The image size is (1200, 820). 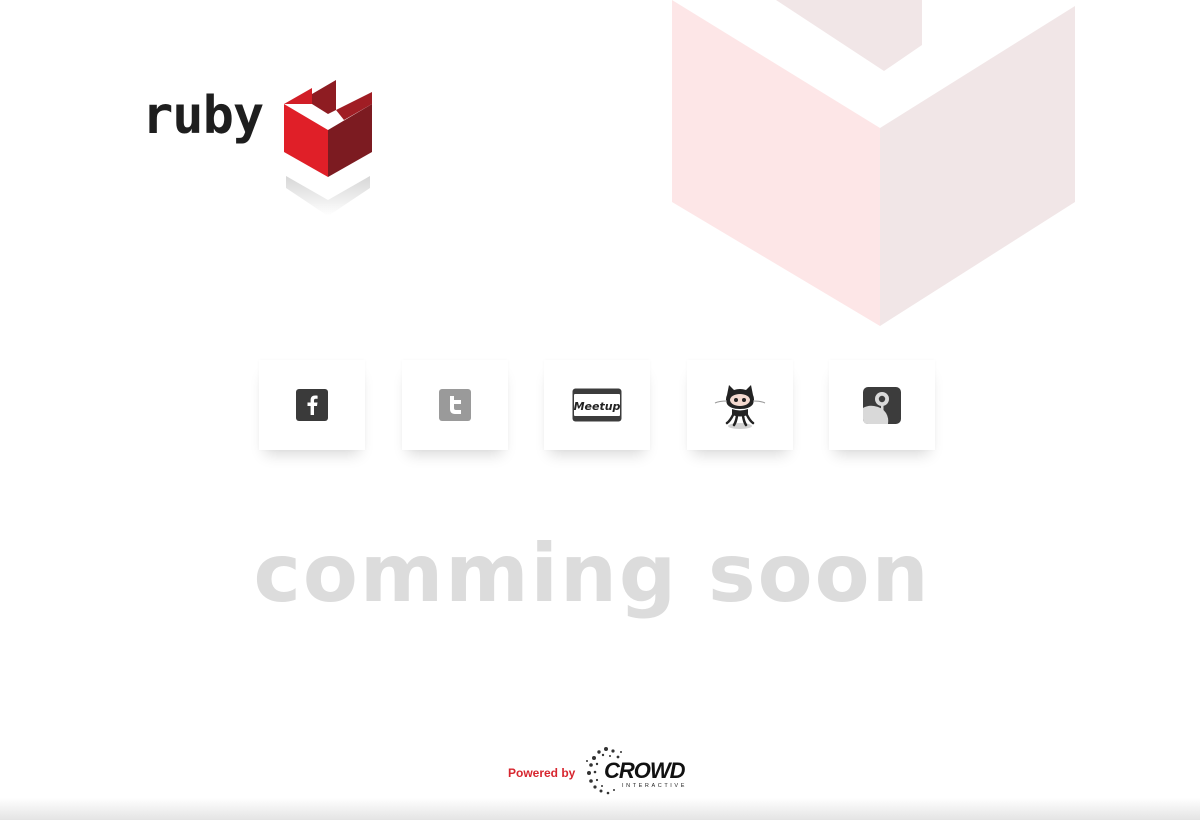 I want to click on meetup-icon: Meetup, so click(x=597, y=405).